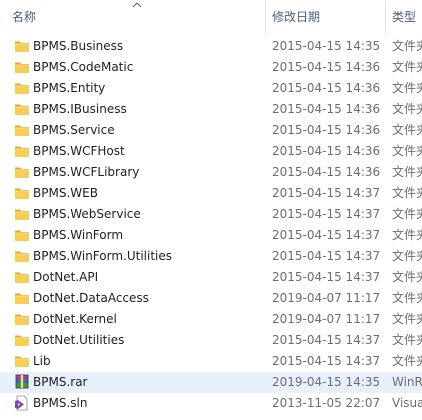 This screenshot has width=422, height=420. I want to click on file-name: BPMS.CodeMatic, so click(83, 67).